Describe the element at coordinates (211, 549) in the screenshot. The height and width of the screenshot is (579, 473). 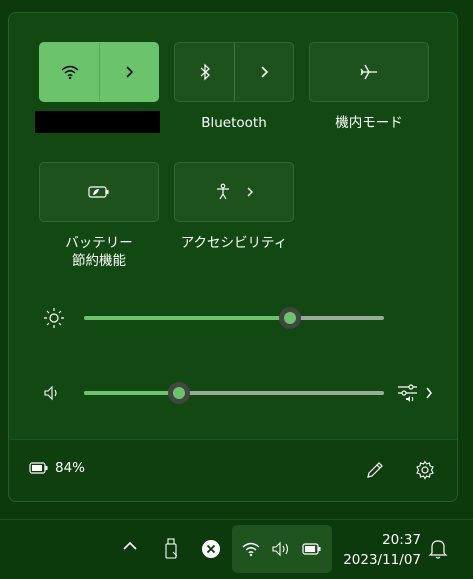
I see `close-circle-icon` at that location.